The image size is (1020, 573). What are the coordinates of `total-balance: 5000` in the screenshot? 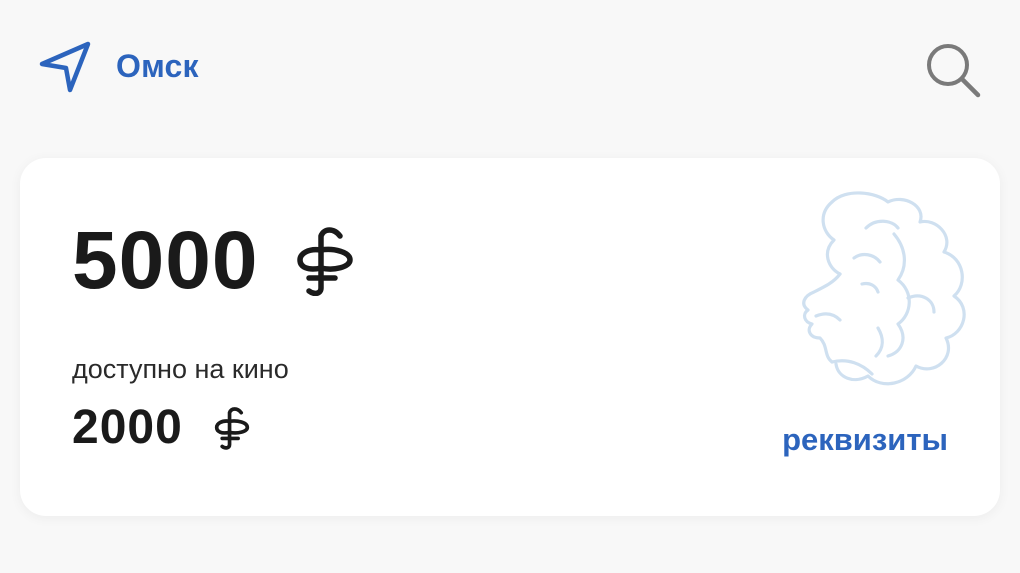 It's located at (214, 261).